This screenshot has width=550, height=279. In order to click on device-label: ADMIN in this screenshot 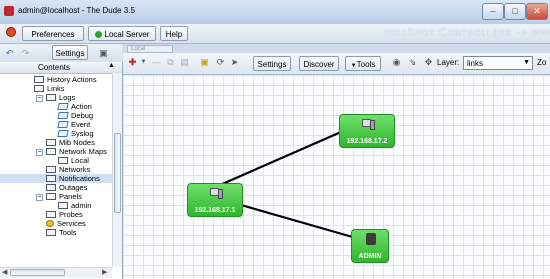, I will do `click(370, 256)`.